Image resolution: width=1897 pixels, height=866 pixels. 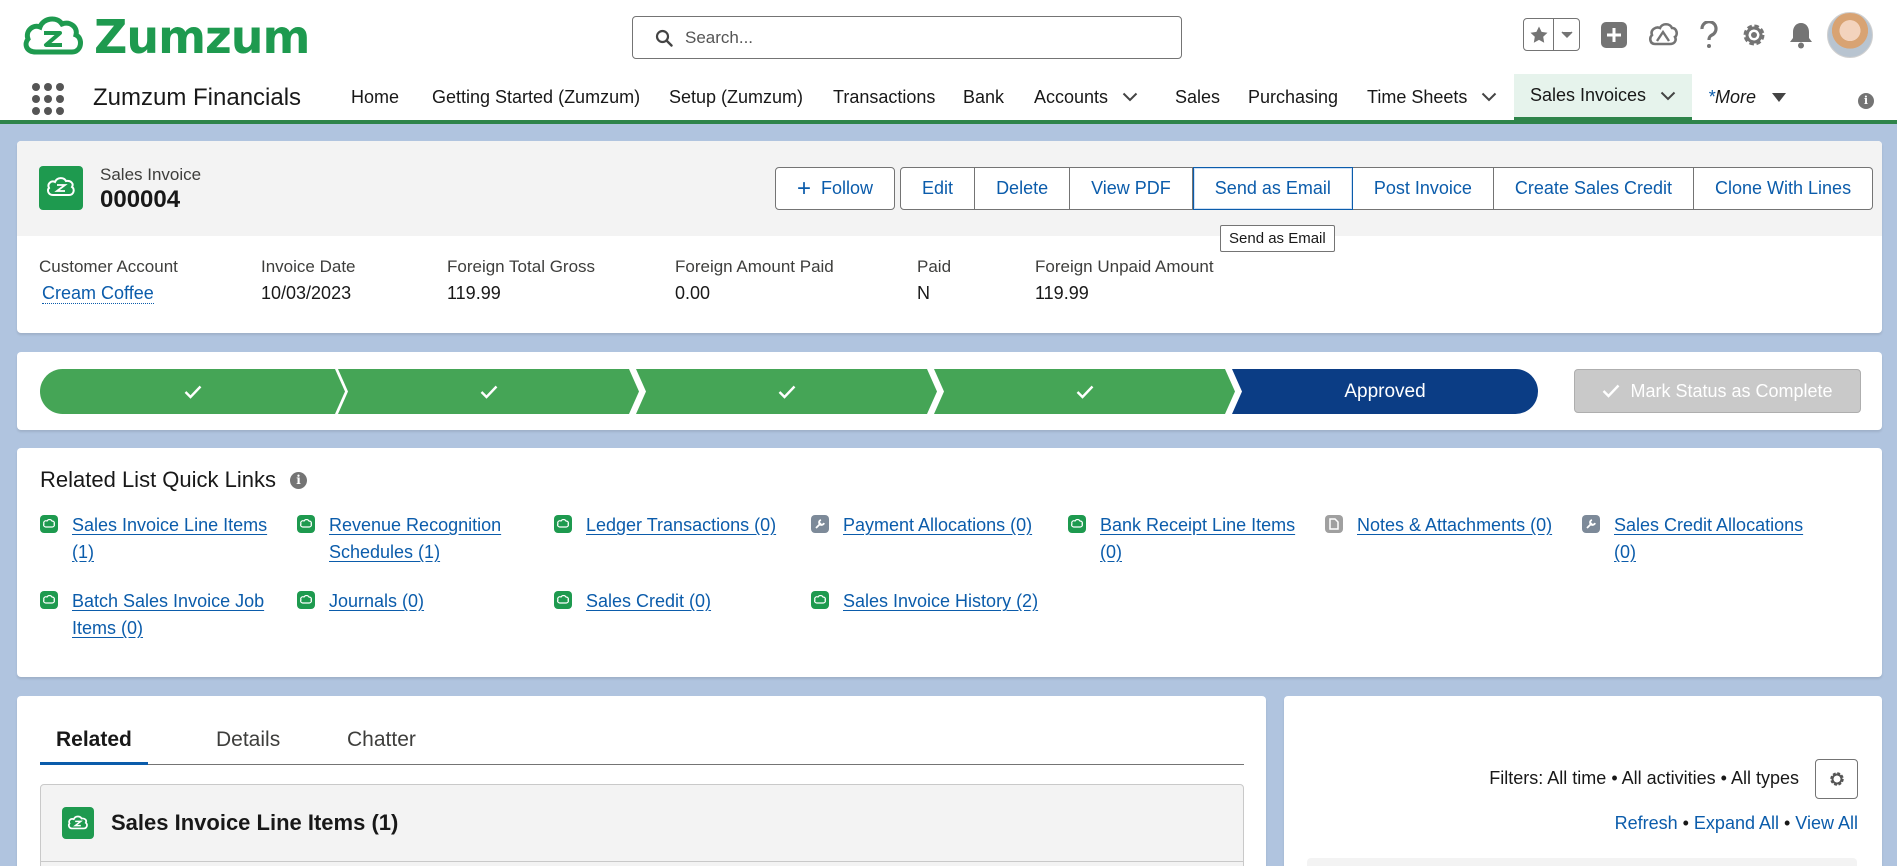 What do you see at coordinates (1124, 280) in the screenshot?
I see `field-foreign-unpaid-amount: Foreign Unpaid Amount 119.99` at bounding box center [1124, 280].